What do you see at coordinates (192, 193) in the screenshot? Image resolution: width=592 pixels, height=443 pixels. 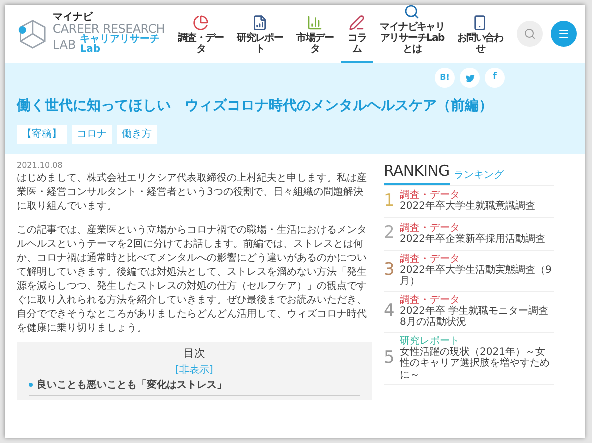 I see `article-paragraph: はじめまして、株式会社エリクシア代表取締役の上村紀夫と申します。私は産業医・経営コンサルタント・経営者という3つの役割で、日々組織の問題解決に取り組んでいます。` at bounding box center [192, 193].